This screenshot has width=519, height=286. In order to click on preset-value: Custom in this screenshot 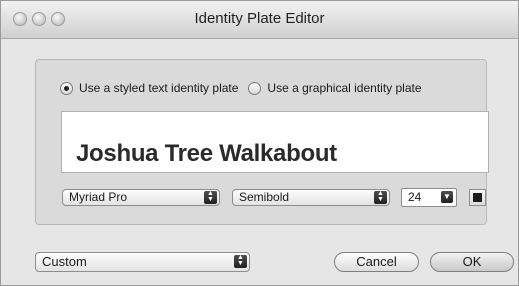, I will do `click(64, 261)`.